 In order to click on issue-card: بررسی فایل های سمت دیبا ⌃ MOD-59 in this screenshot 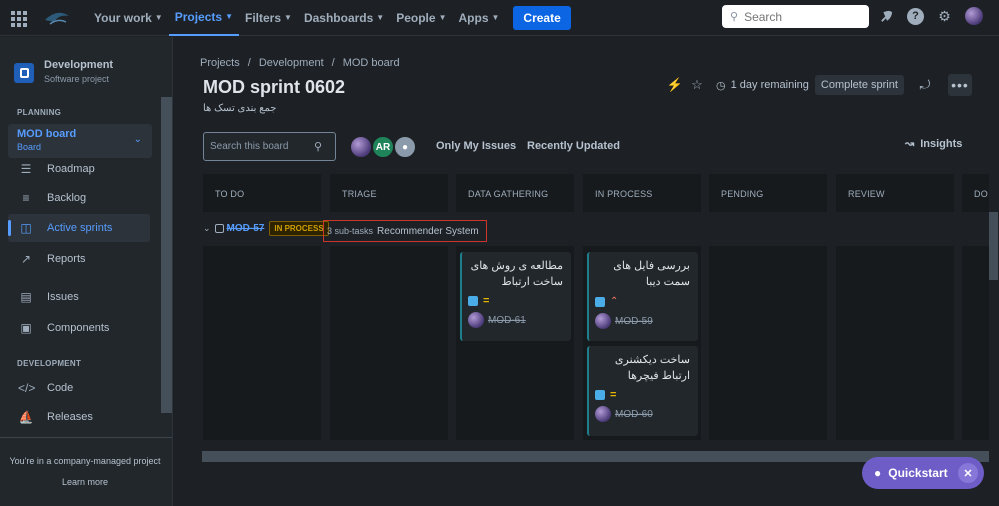, I will do `click(642, 296)`.